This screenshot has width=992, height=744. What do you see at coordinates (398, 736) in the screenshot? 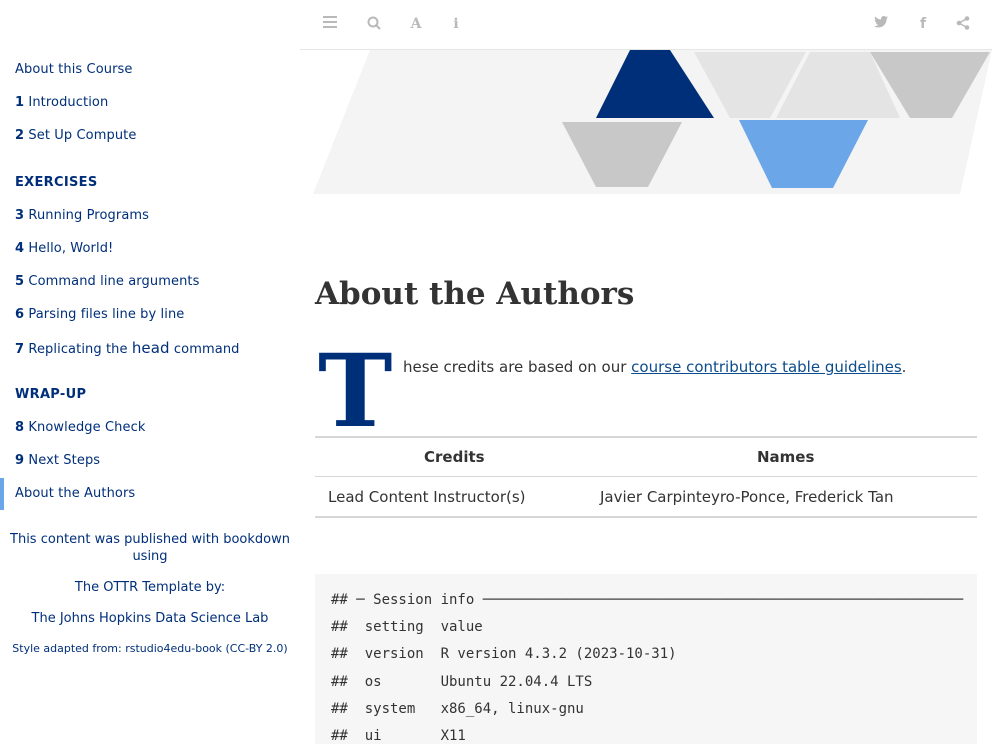
I see `code-line: ## ui X11` at bounding box center [398, 736].